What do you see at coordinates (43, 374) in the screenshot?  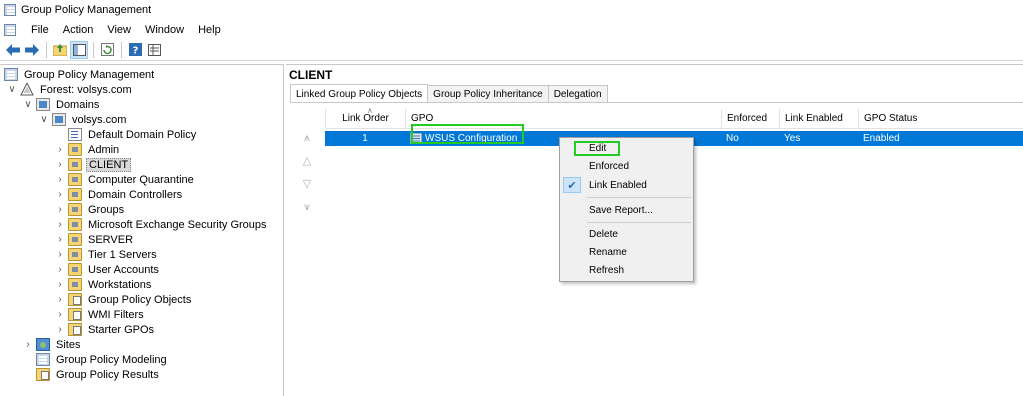 I see `results-icon` at bounding box center [43, 374].